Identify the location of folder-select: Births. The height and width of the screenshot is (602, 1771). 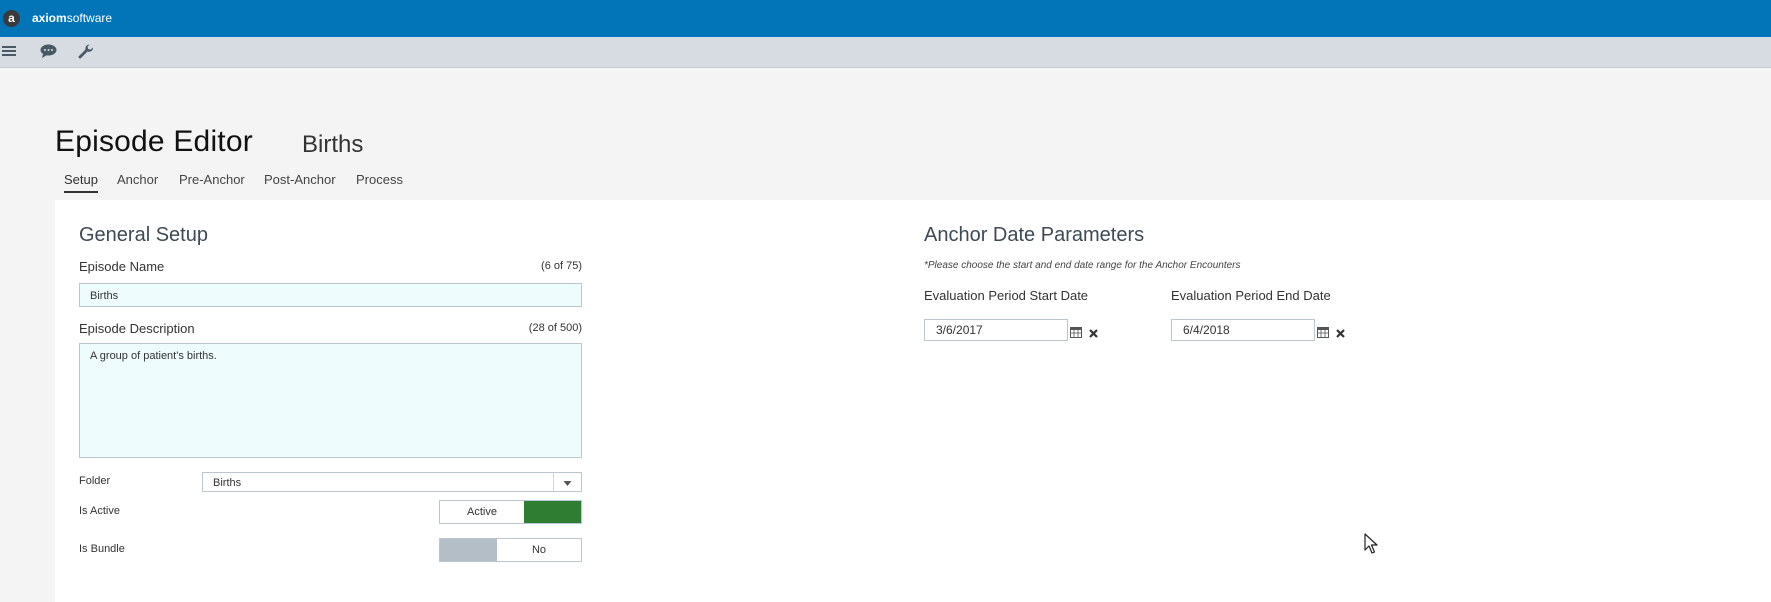
(392, 482).